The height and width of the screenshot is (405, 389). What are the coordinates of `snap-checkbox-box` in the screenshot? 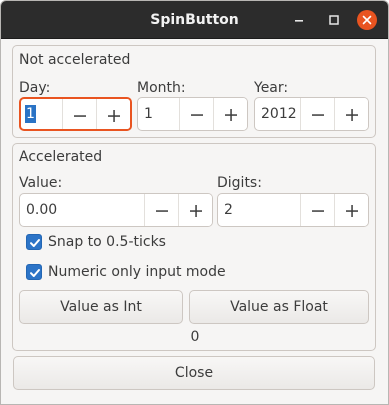 It's located at (34, 242).